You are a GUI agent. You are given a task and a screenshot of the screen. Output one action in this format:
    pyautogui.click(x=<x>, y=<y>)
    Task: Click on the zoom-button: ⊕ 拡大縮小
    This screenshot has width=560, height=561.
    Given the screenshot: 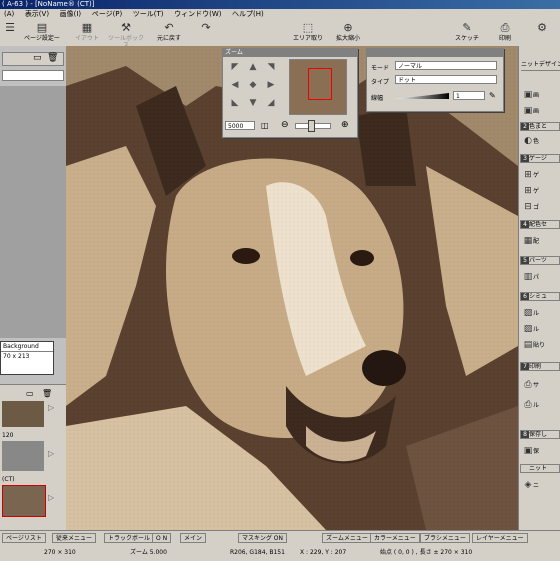 What is the action you would take?
    pyautogui.click(x=348, y=33)
    